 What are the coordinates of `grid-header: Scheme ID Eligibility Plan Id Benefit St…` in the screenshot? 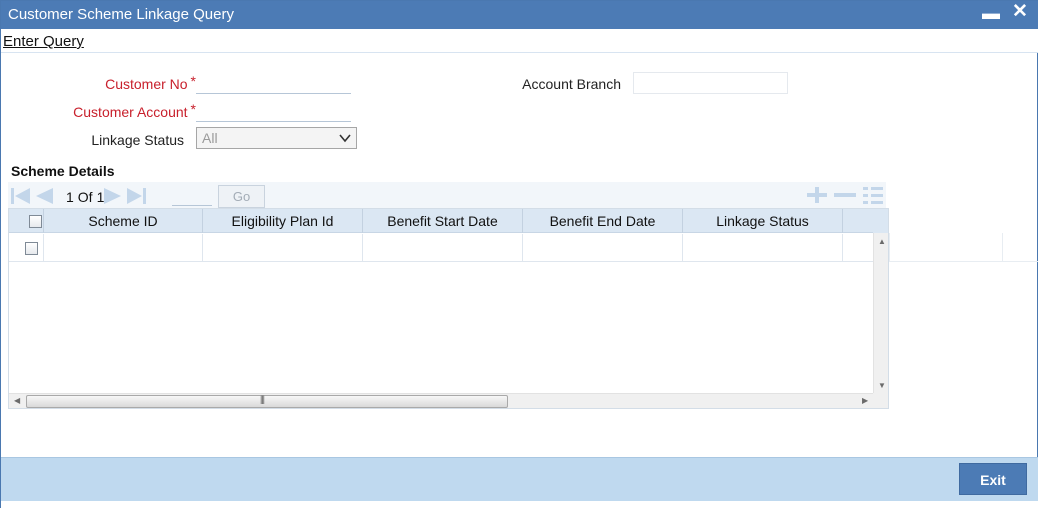 It's located at (441, 221).